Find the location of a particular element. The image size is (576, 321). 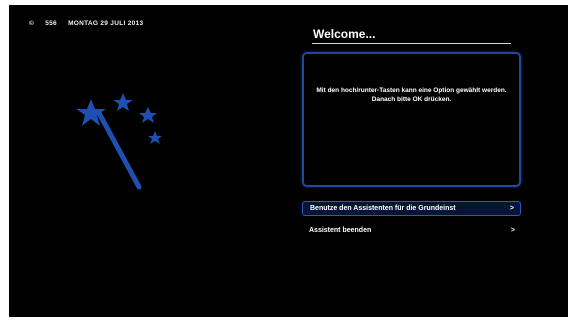

title-divider is located at coordinates (411, 43).